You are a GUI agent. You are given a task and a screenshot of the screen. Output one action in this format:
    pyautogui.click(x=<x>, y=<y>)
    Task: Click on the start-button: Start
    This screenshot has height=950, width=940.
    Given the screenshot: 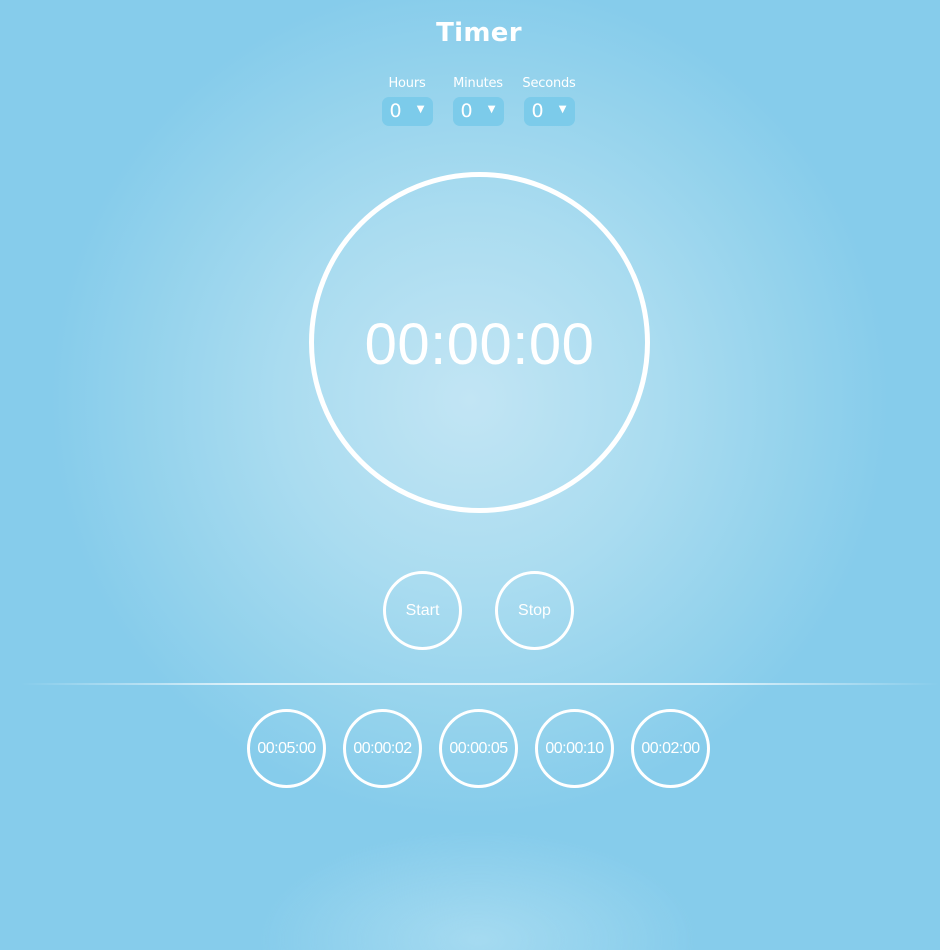 What is the action you would take?
    pyautogui.click(x=422, y=610)
    